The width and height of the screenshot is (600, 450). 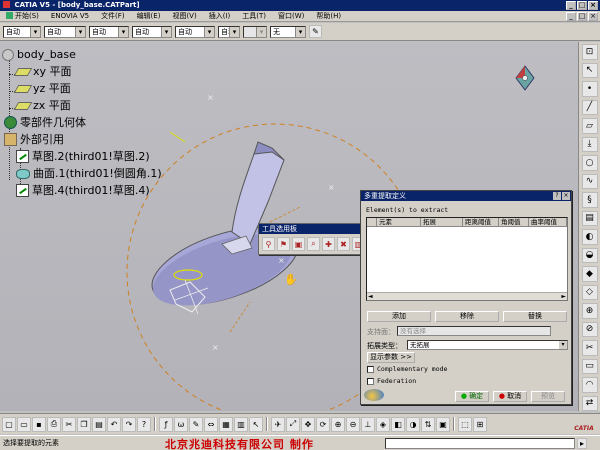 I want to click on layer-combo: 无, so click(x=288, y=31).